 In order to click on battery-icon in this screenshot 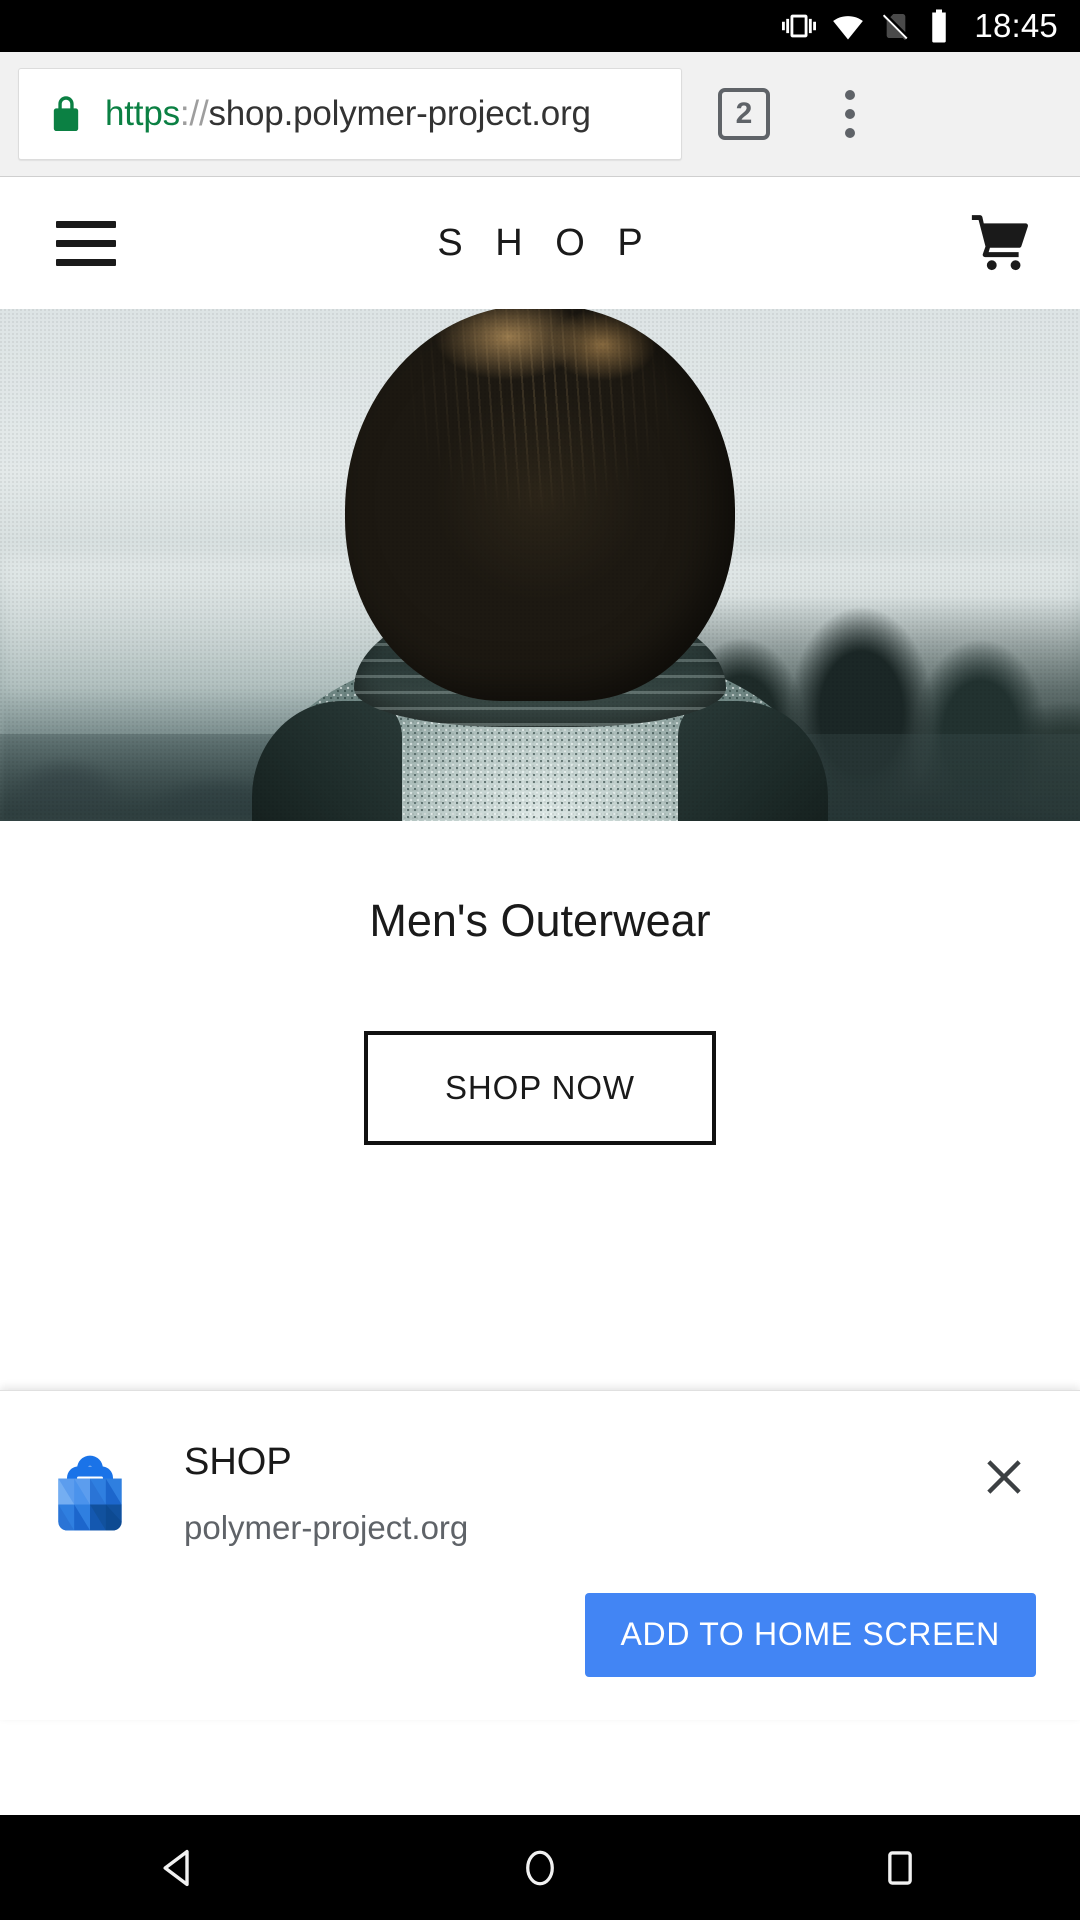, I will do `click(939, 26)`.